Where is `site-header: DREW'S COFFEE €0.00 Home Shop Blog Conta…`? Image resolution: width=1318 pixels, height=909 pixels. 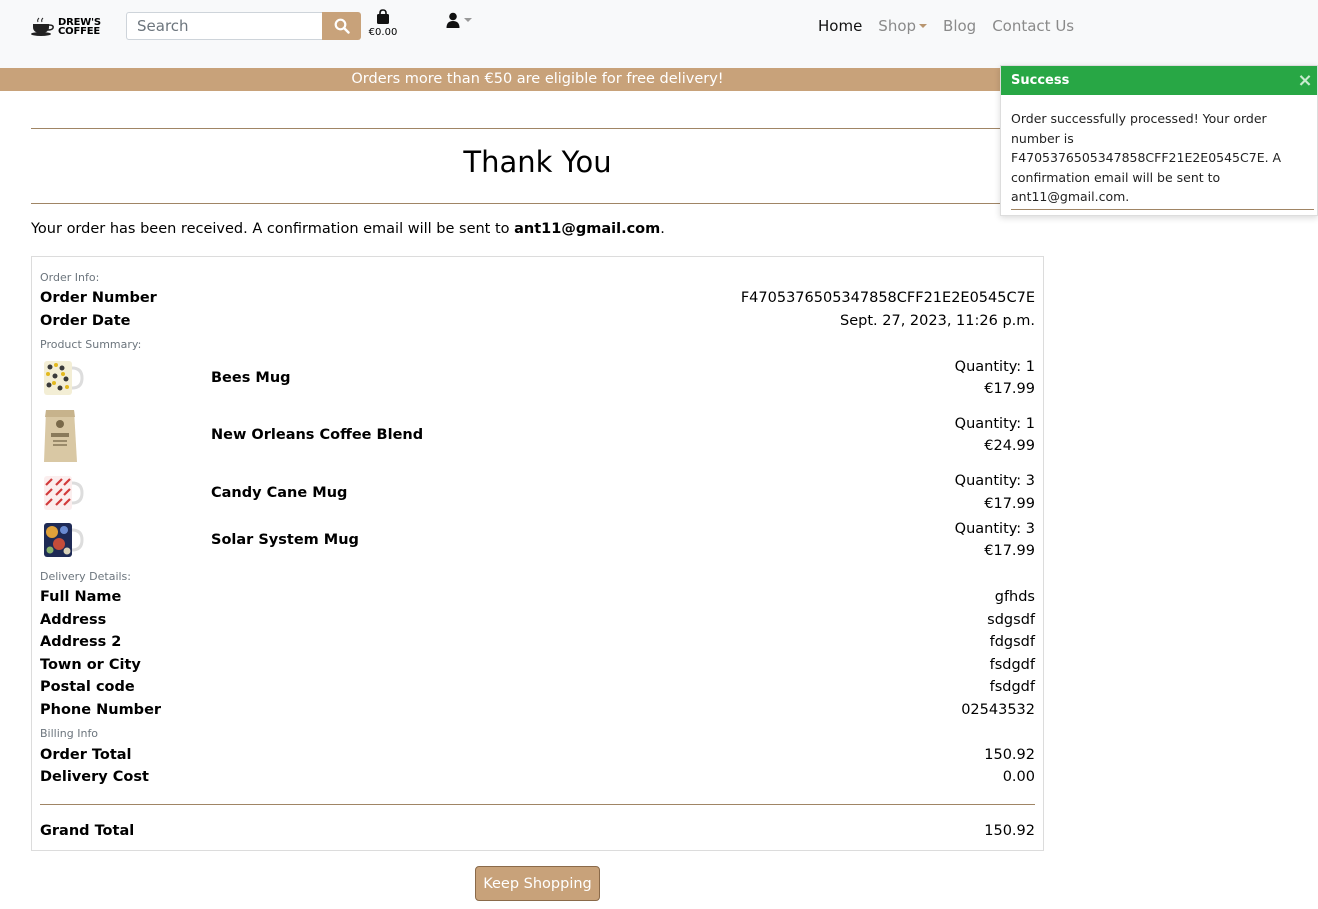 site-header: DREW'S COFFEE €0.00 Home Shop Blog Conta… is located at coordinates (659, 34).